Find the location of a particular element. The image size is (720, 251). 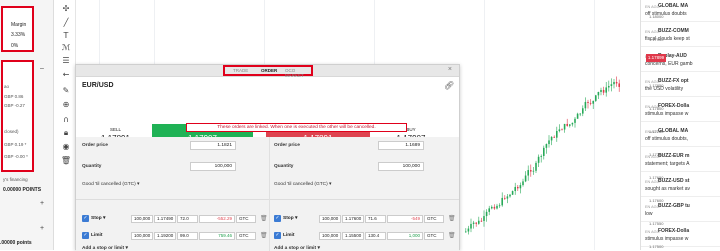

bottom-points: .00000 points is located at coordinates (16, 243).